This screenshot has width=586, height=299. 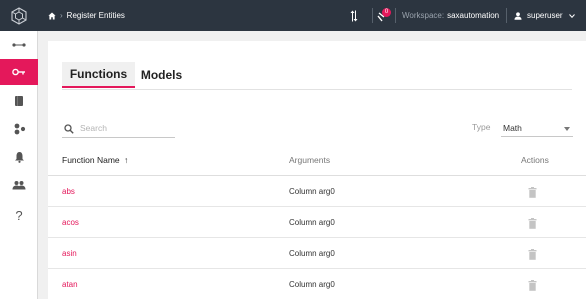 What do you see at coordinates (69, 129) in the screenshot?
I see `search-icon` at bounding box center [69, 129].